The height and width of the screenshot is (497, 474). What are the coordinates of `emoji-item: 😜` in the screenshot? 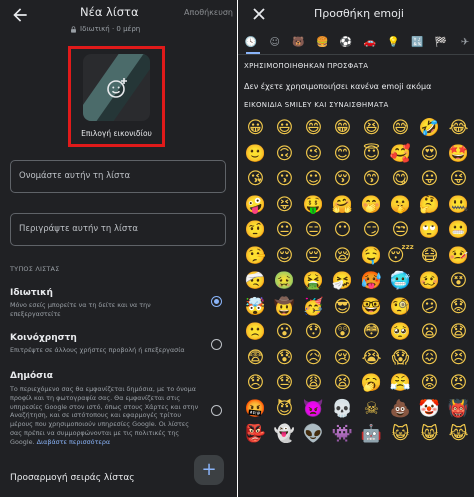 It's located at (458, 180).